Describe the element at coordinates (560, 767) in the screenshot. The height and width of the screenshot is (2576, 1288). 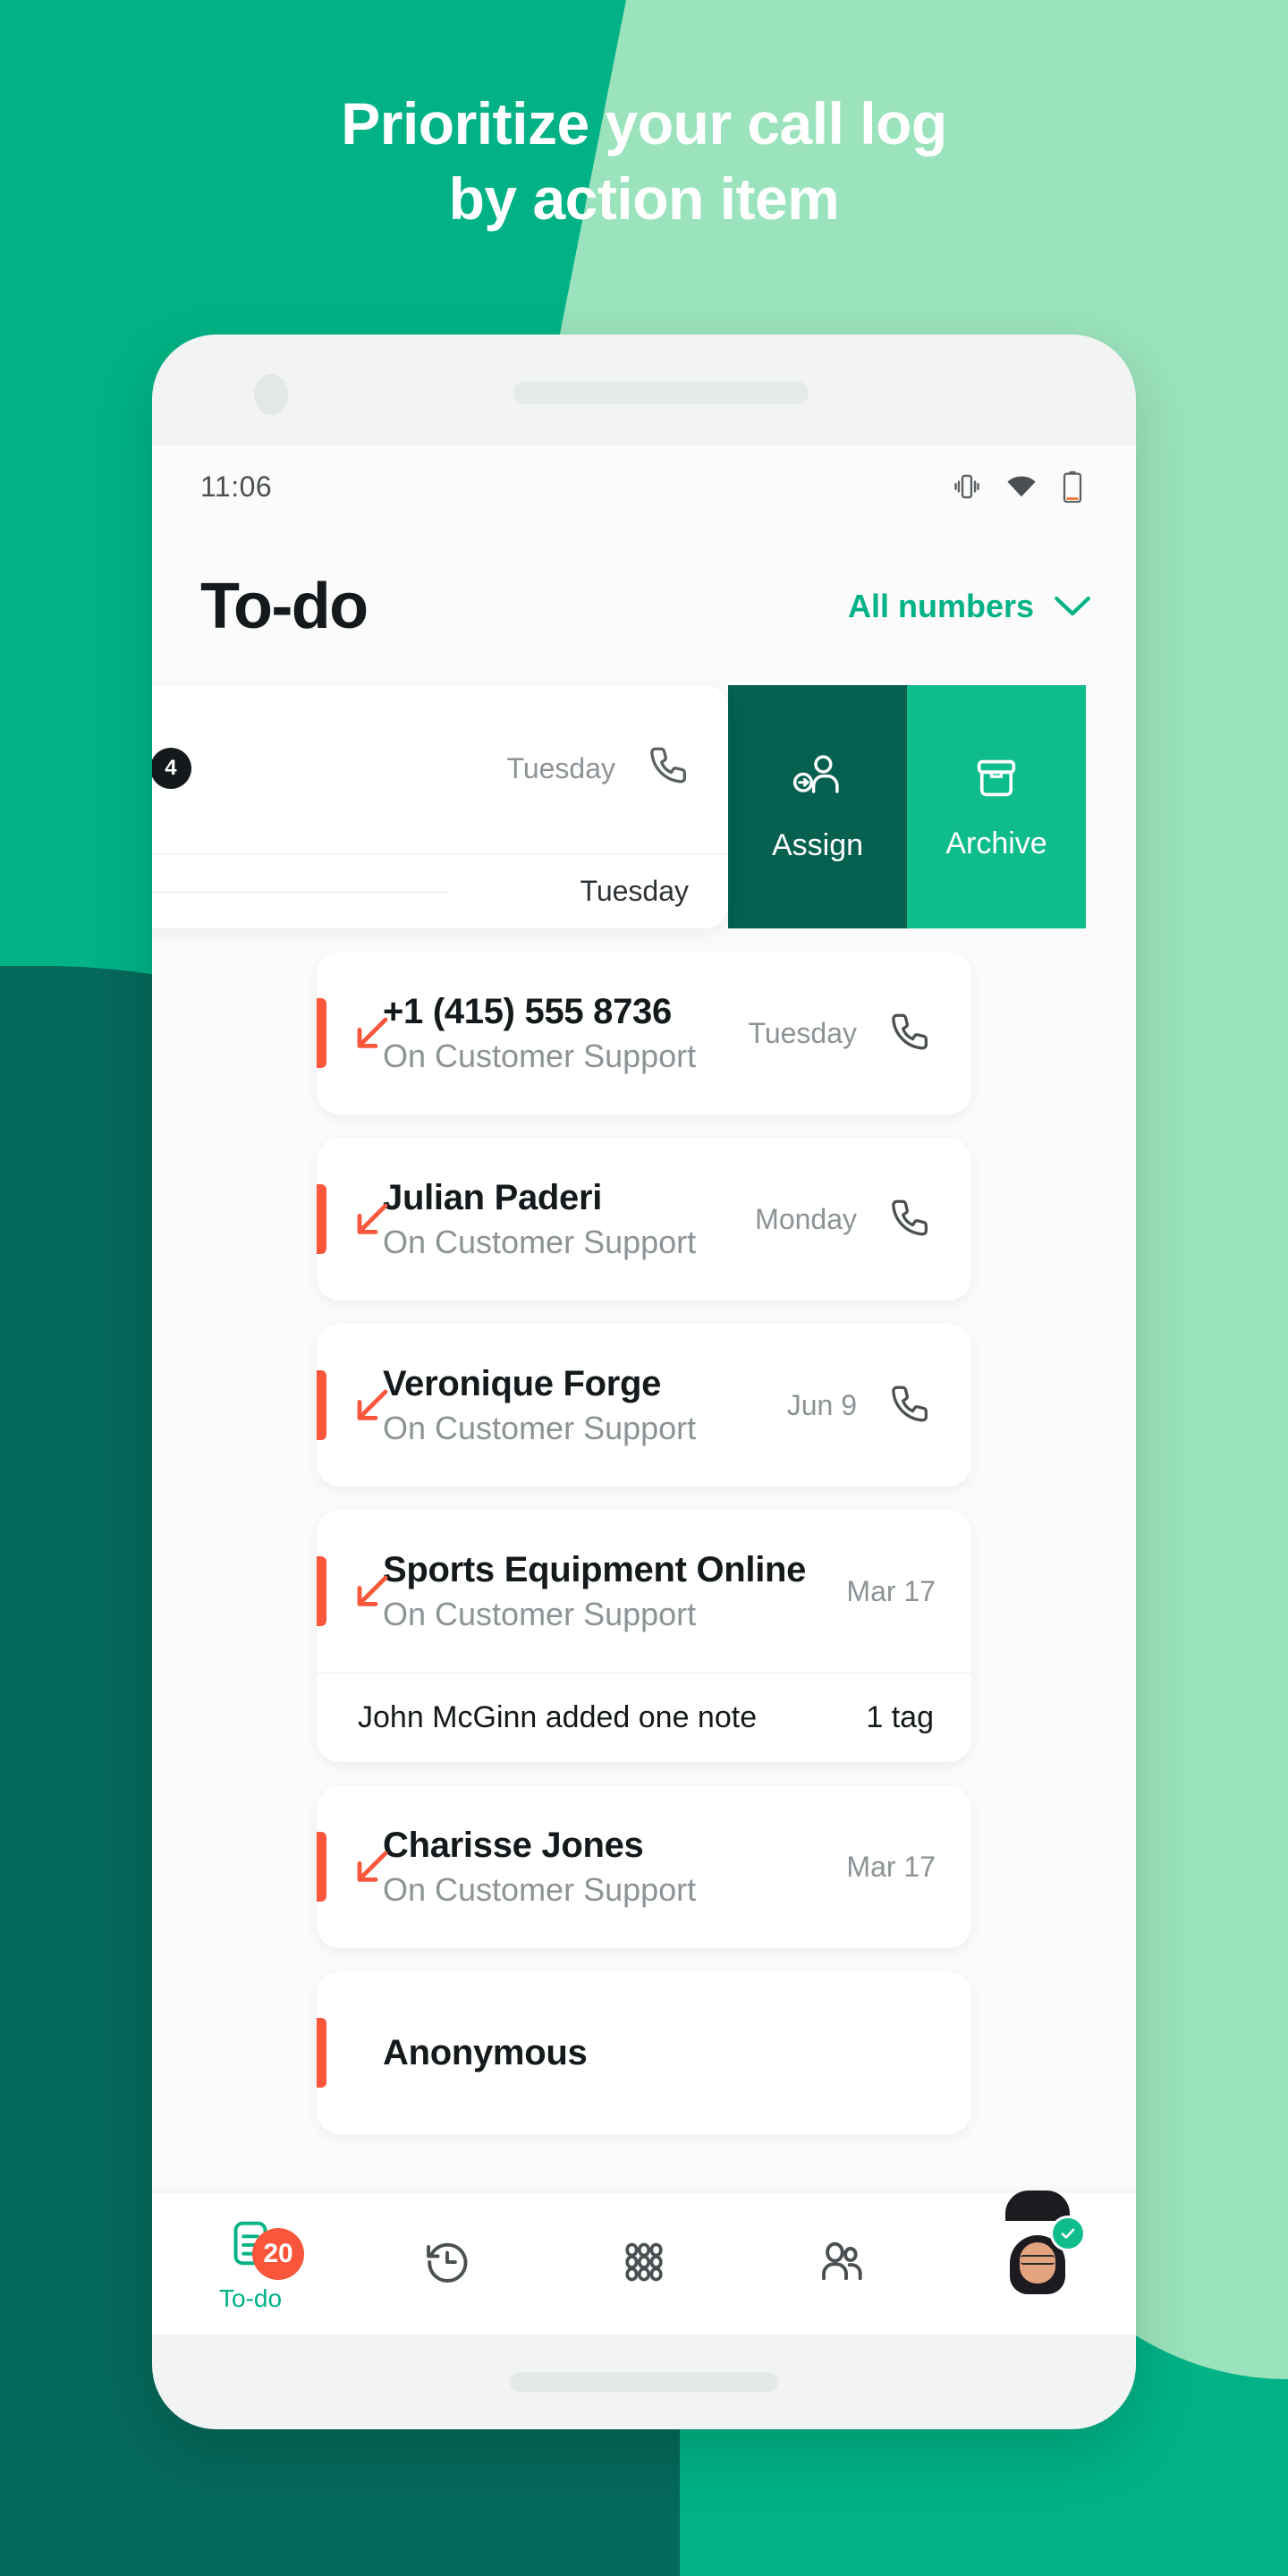
I see `swiped-call-day: Tuesday` at that location.